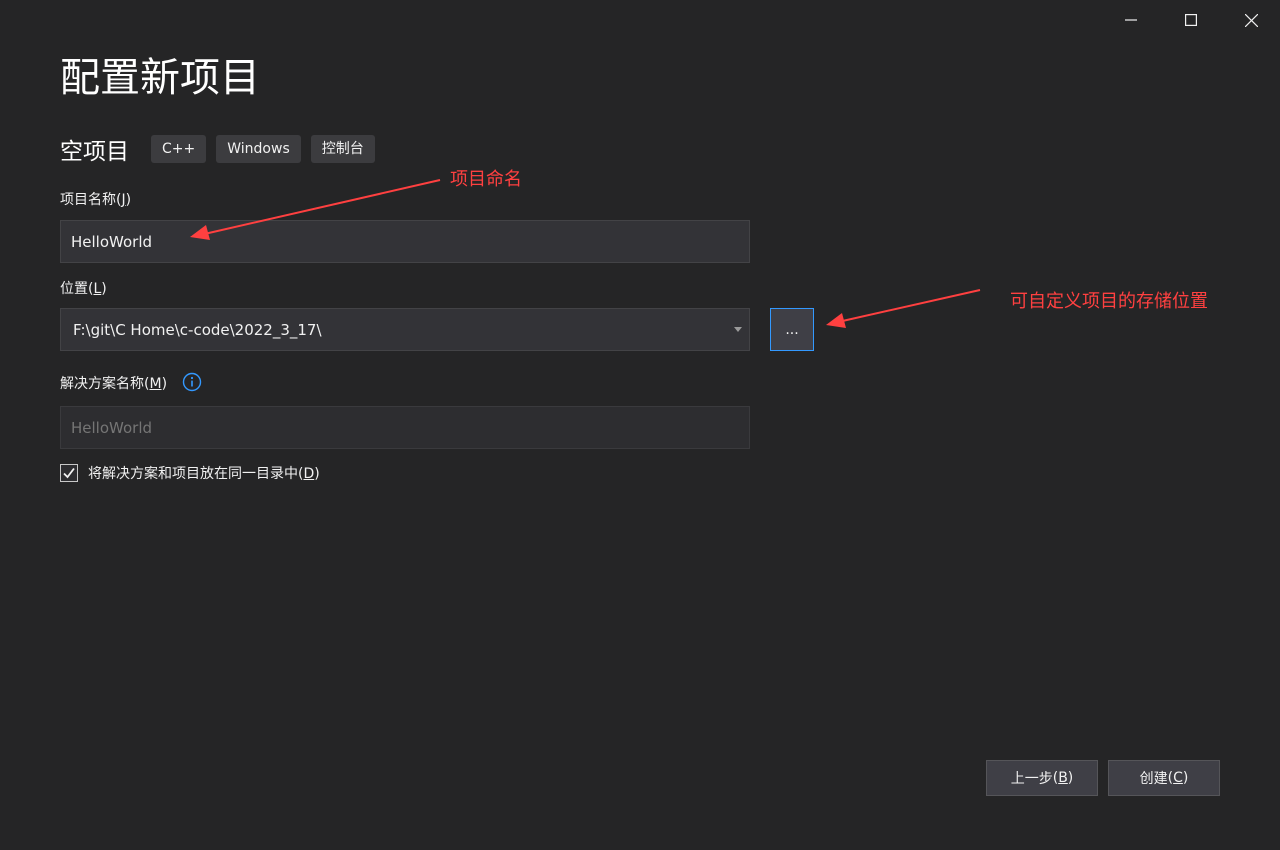 Image resolution: width=1280 pixels, height=850 pixels. I want to click on location-label: 位置(L), so click(83, 289).